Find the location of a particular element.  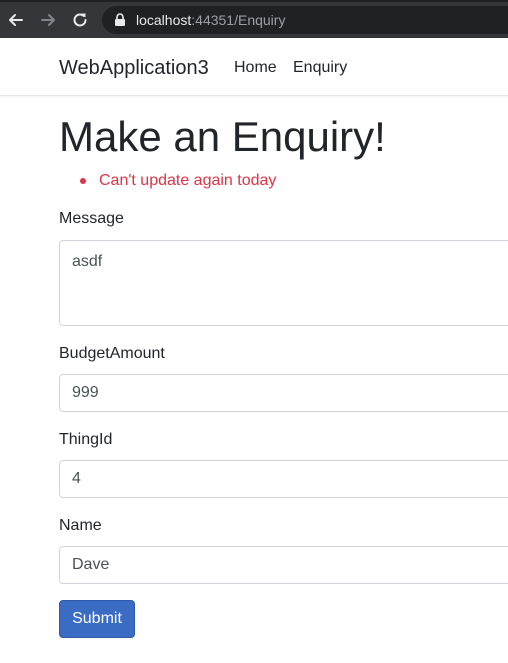

message-label: Message is located at coordinates (91, 218).